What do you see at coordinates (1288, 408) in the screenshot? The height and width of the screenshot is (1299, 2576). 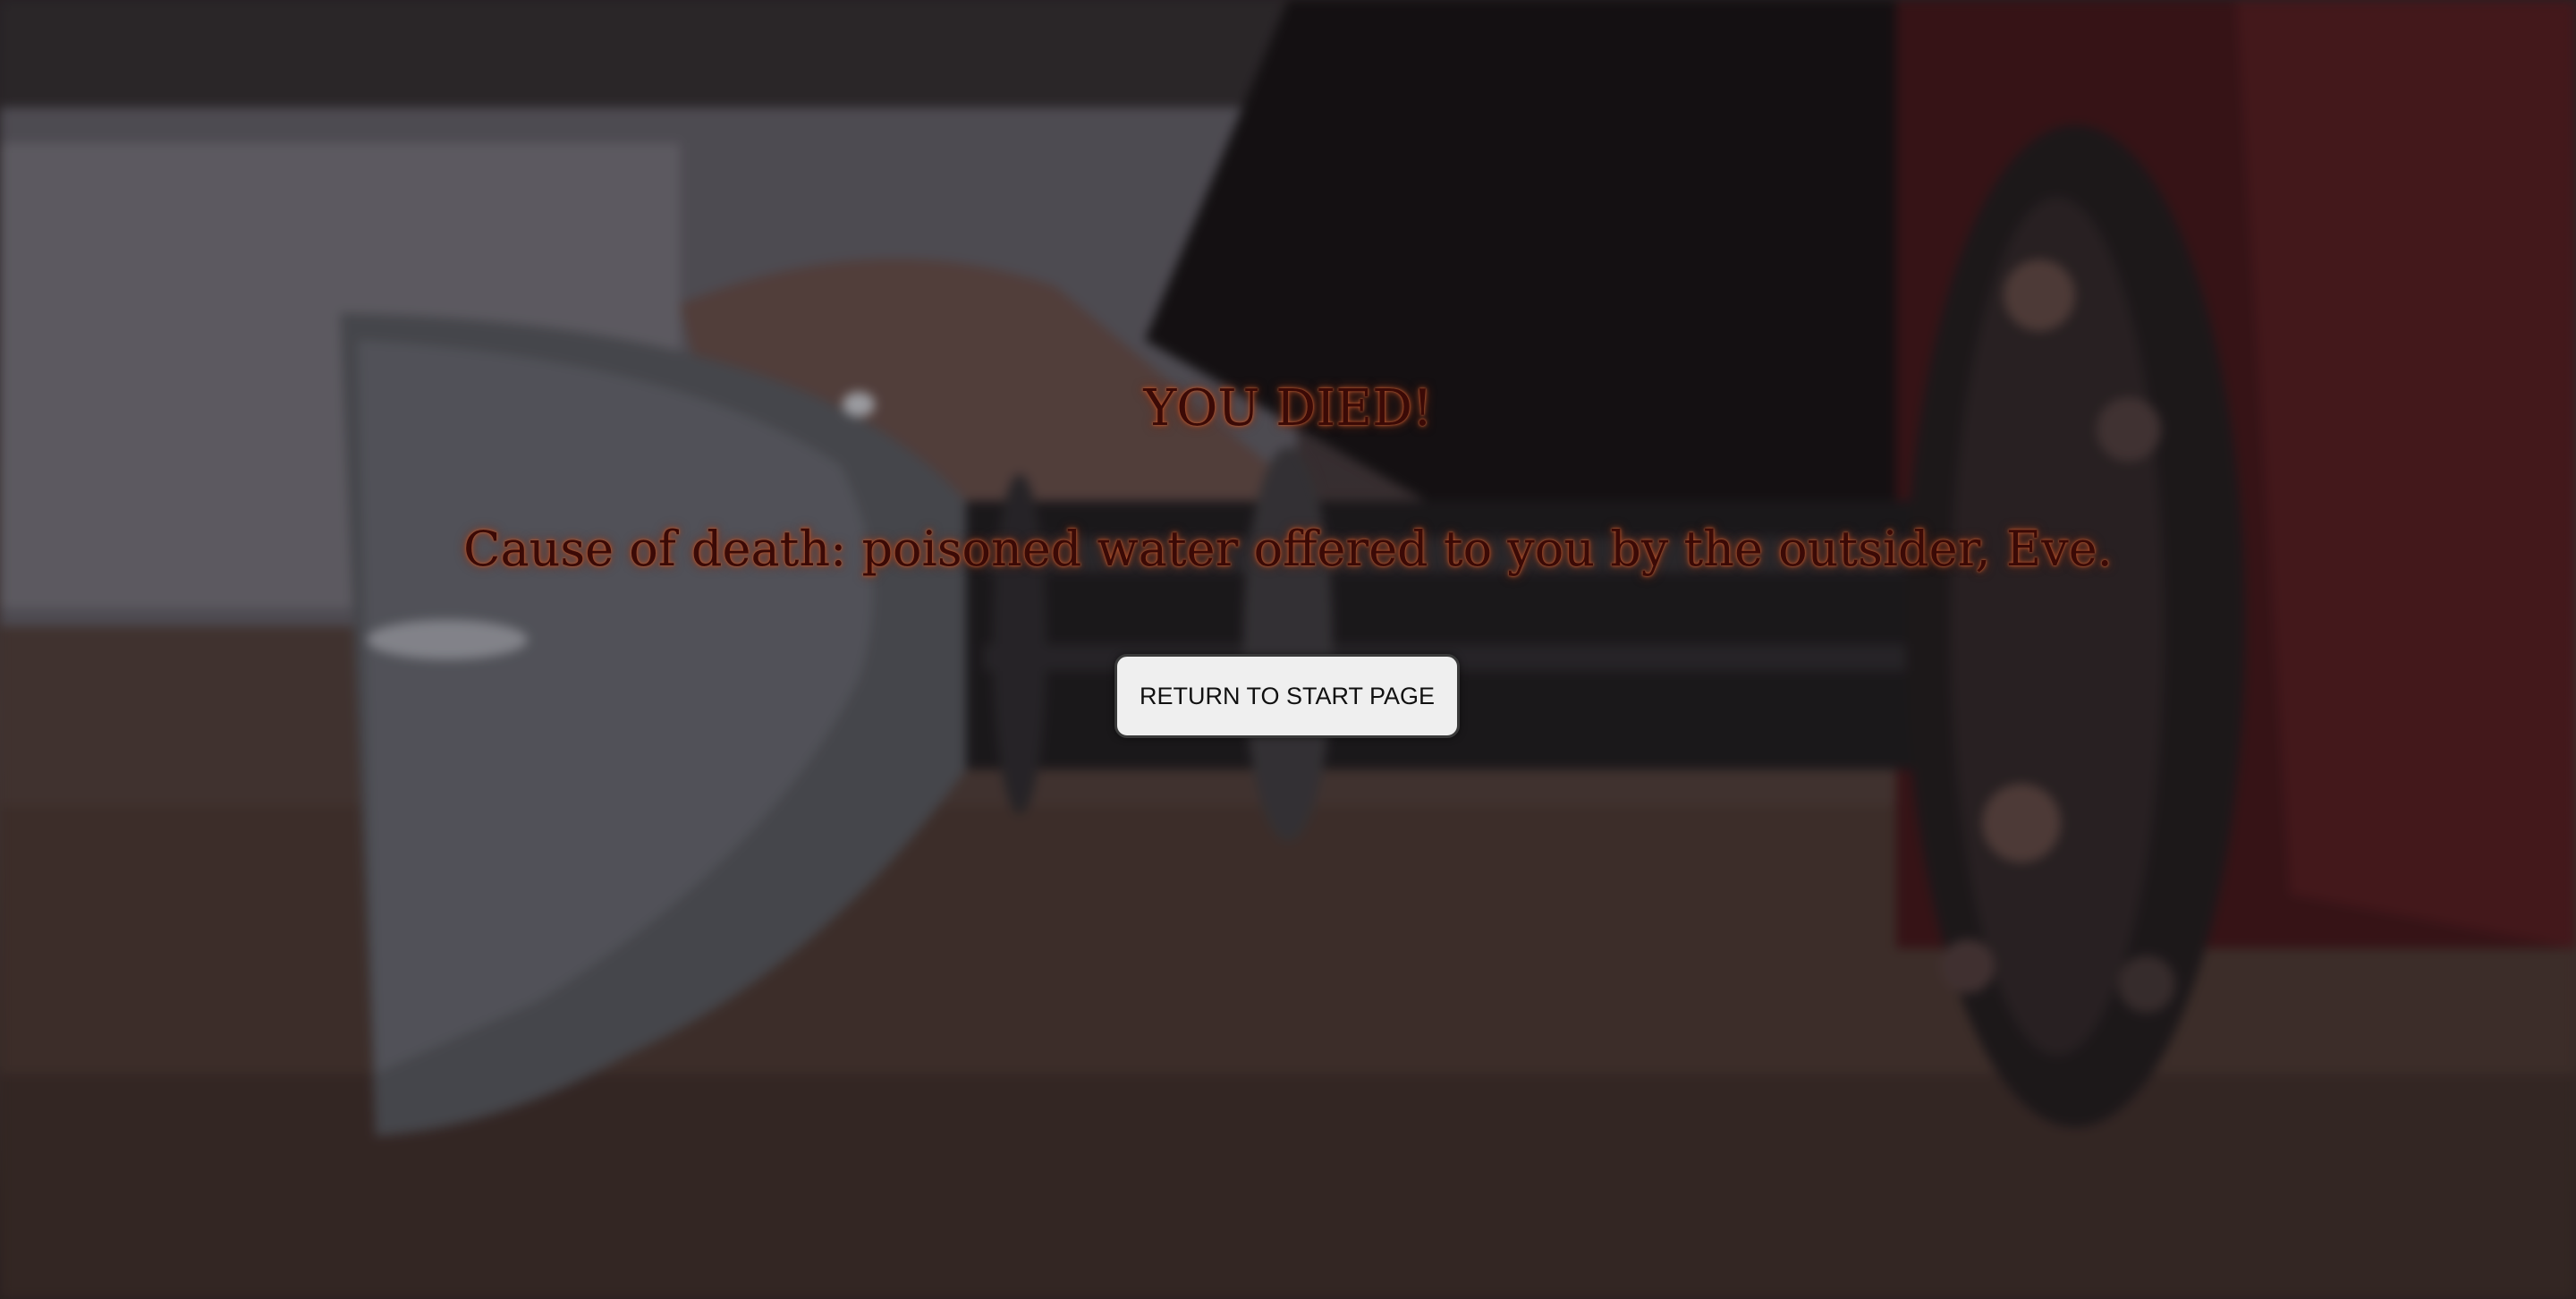 I see `death-title: YOU DIED!` at bounding box center [1288, 408].